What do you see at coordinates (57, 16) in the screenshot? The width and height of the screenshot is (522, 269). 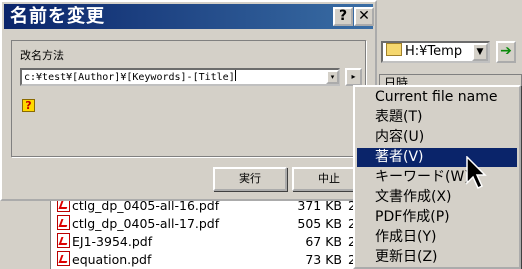 I see `dialog-title: 名前を変更` at bounding box center [57, 16].